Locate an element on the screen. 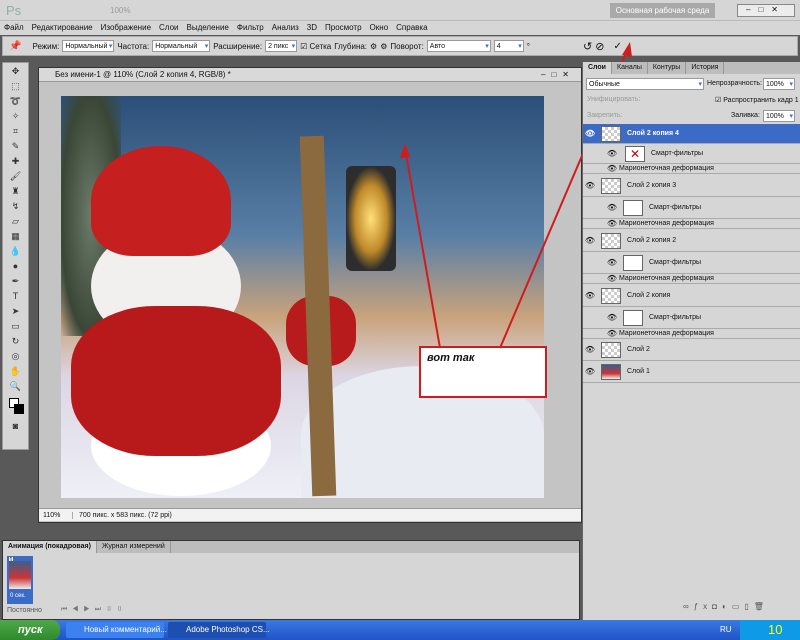  layer-name: Слой 2 is located at coordinates (638, 349).